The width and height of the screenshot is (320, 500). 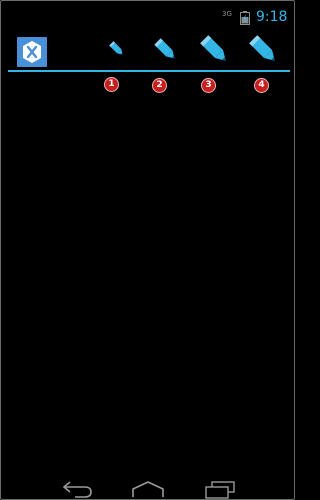 What do you see at coordinates (111, 84) in the screenshot?
I see `badge-1: 1` at bounding box center [111, 84].